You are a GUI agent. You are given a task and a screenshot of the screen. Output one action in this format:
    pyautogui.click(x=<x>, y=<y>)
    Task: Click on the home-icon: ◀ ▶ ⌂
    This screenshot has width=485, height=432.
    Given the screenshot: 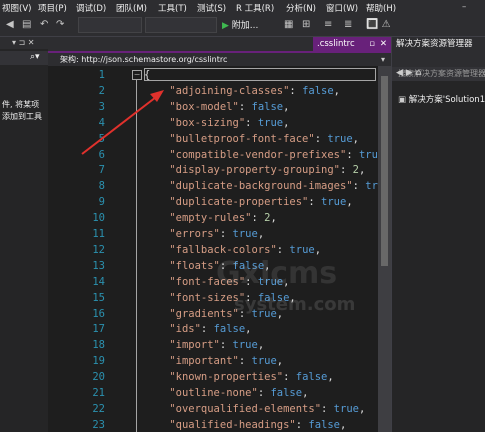 What is the action you would take?
    pyautogui.click(x=408, y=73)
    